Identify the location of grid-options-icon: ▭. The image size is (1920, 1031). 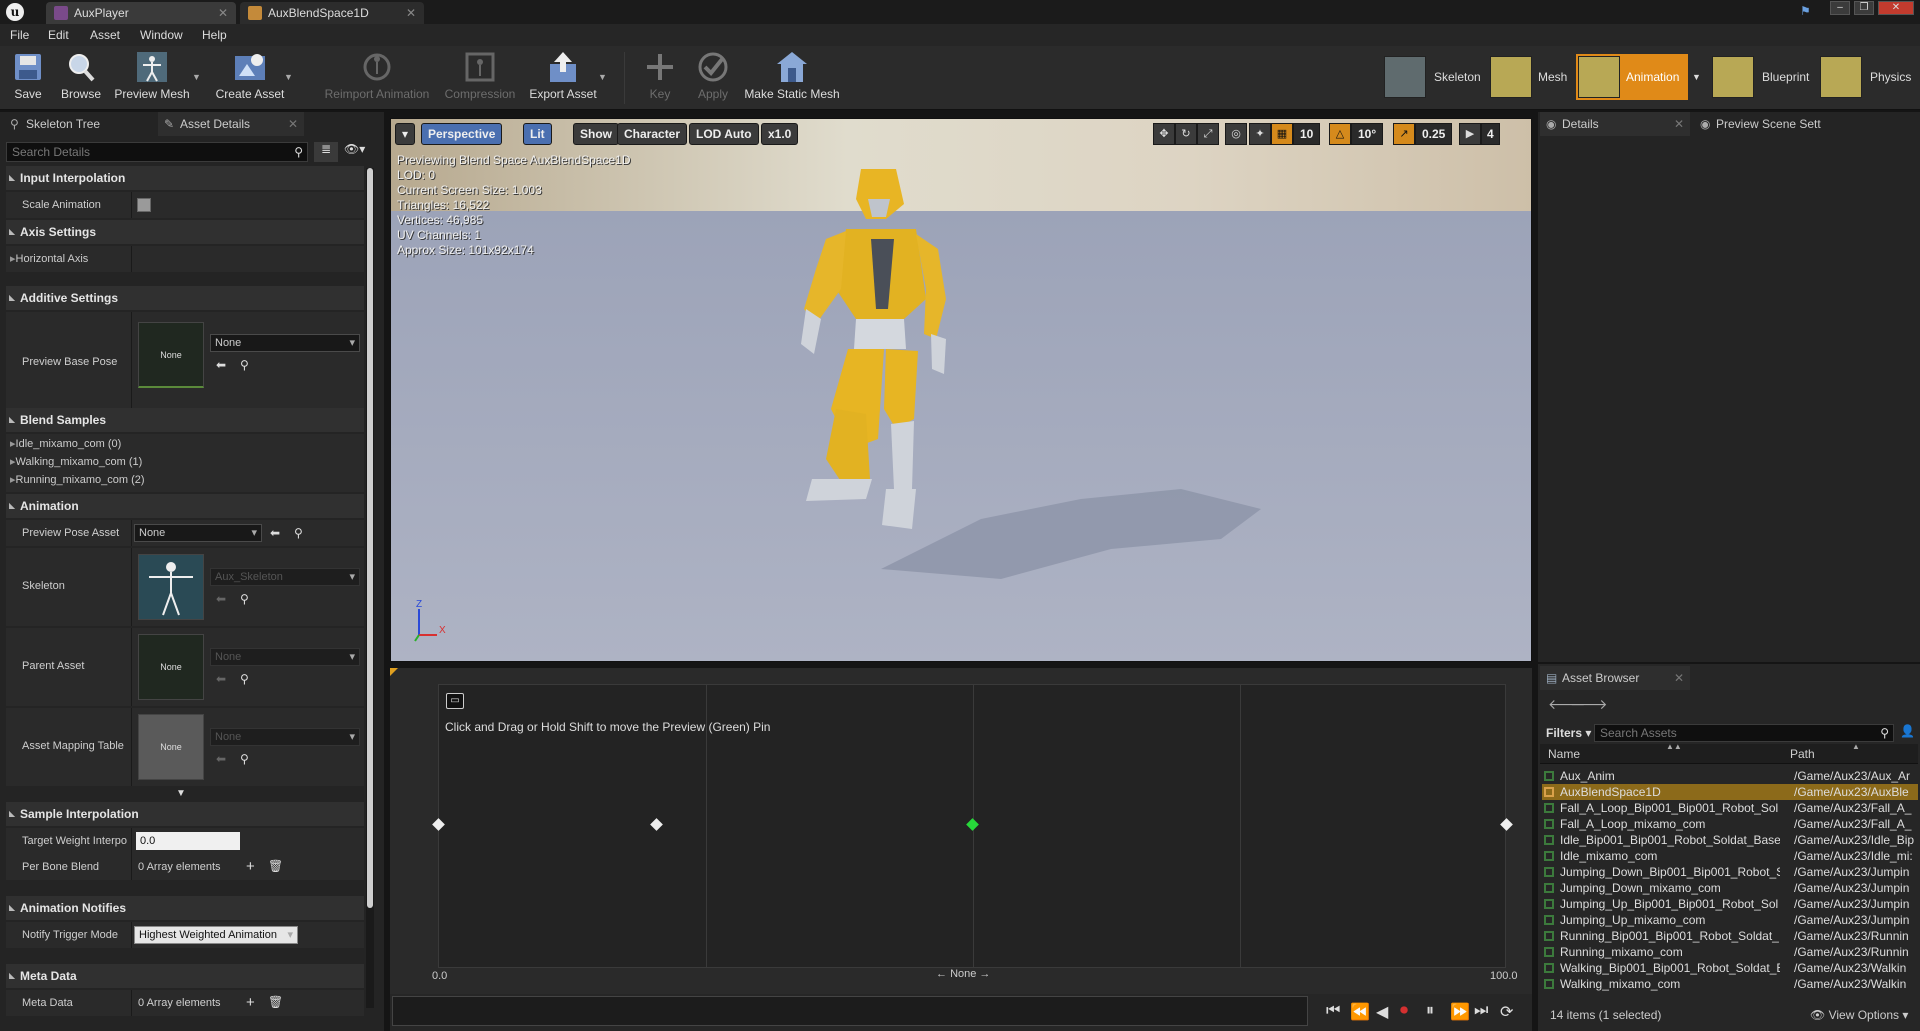
(455, 701).